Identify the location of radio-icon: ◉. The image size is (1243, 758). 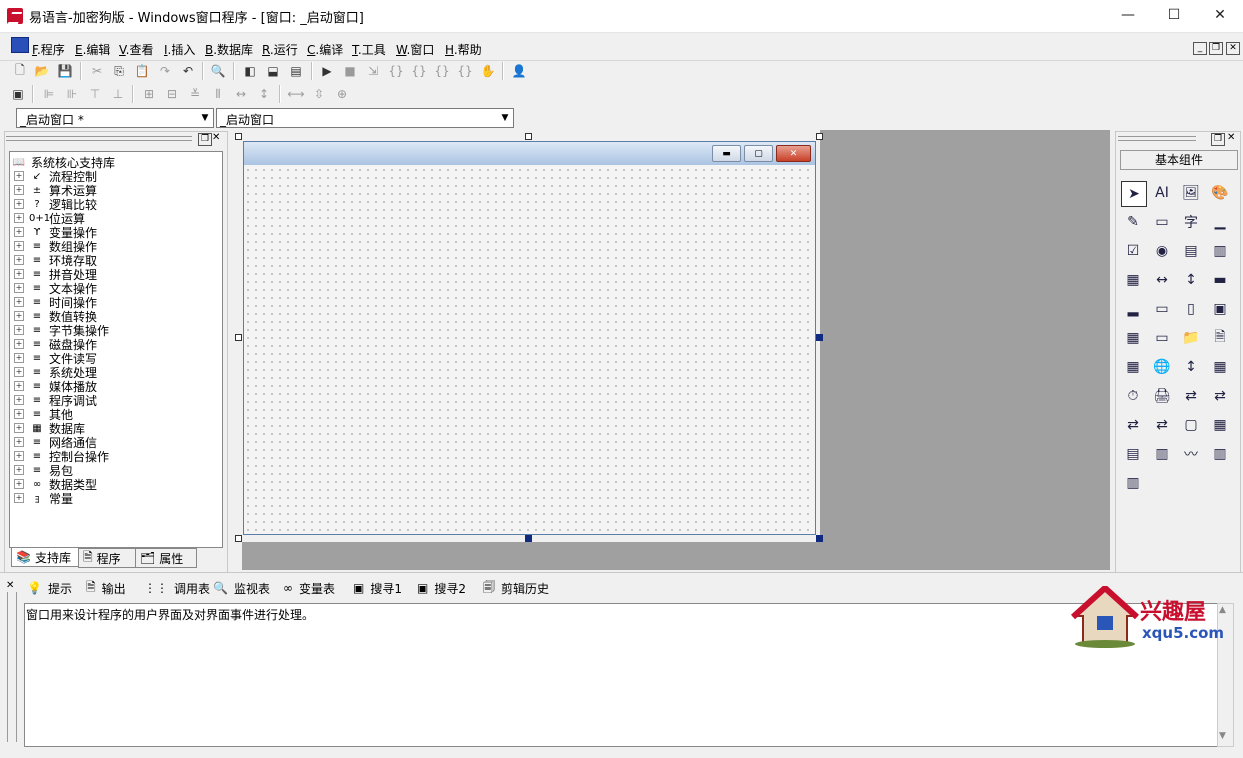
(1162, 251).